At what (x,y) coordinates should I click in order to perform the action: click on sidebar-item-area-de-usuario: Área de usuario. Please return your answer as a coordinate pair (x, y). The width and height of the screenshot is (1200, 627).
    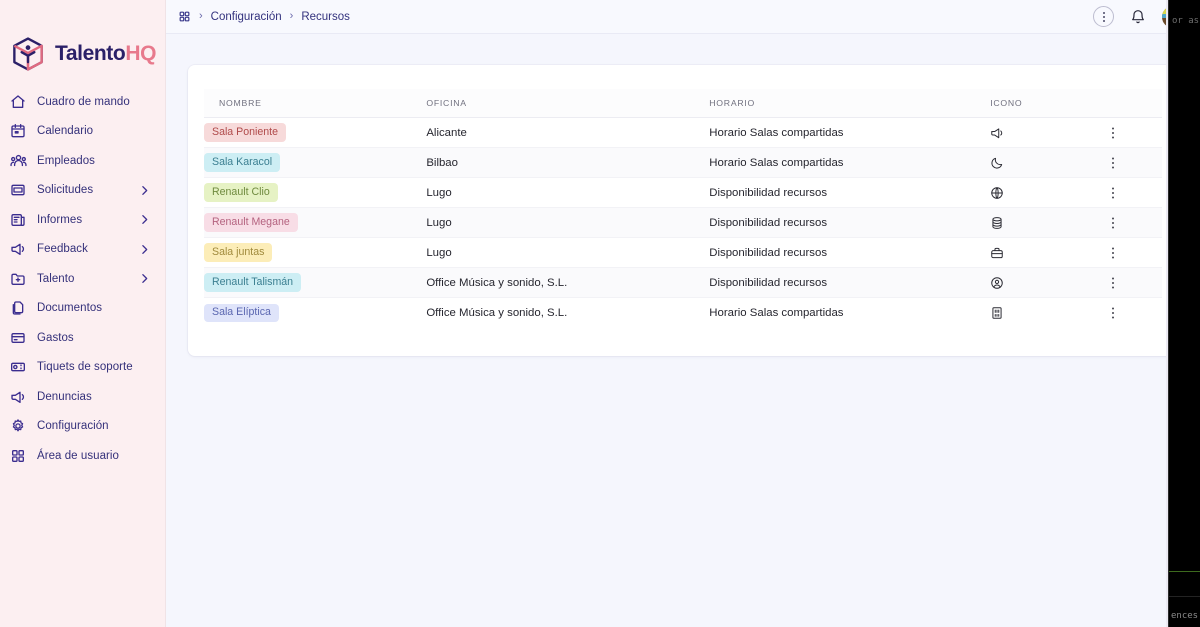
    Looking at the image, I should click on (82, 456).